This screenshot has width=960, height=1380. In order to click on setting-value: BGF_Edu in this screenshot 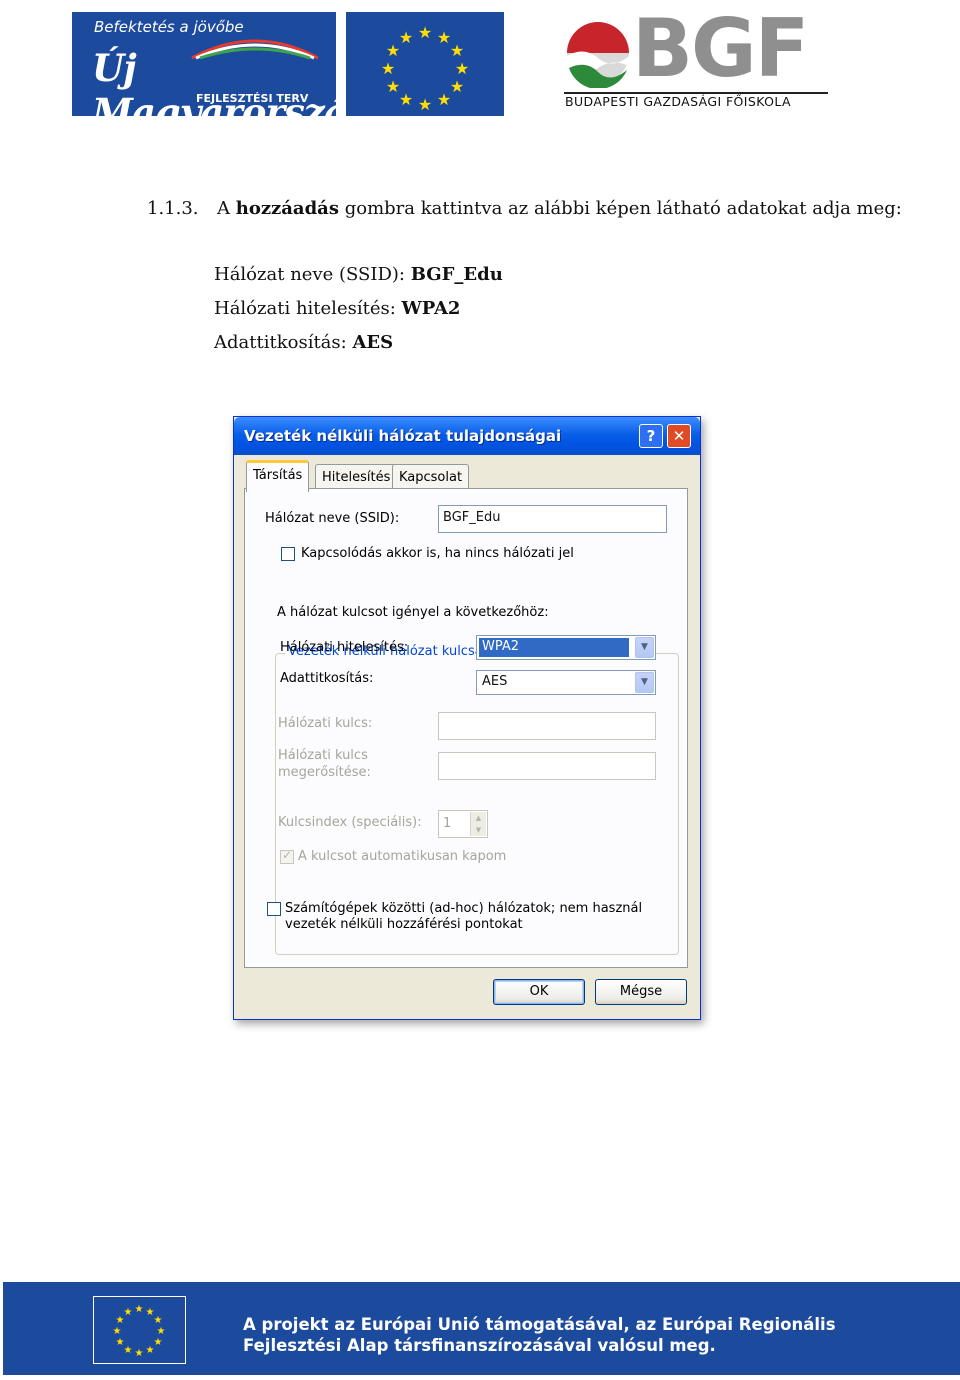, I will do `click(456, 274)`.